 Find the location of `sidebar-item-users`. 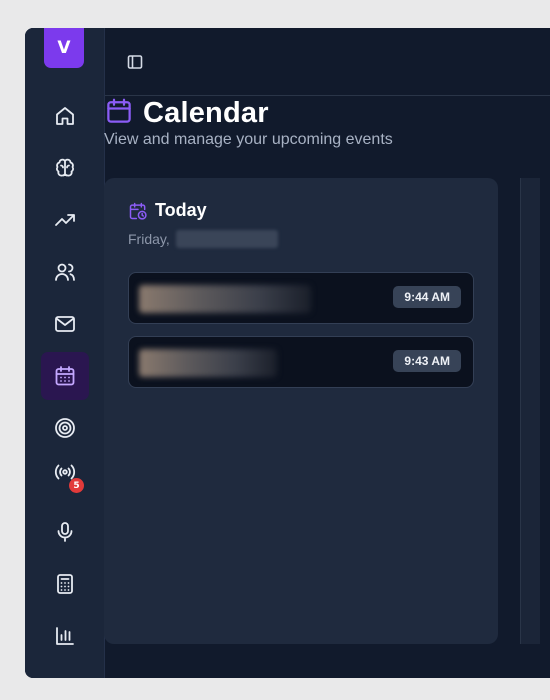

sidebar-item-users is located at coordinates (65, 272).